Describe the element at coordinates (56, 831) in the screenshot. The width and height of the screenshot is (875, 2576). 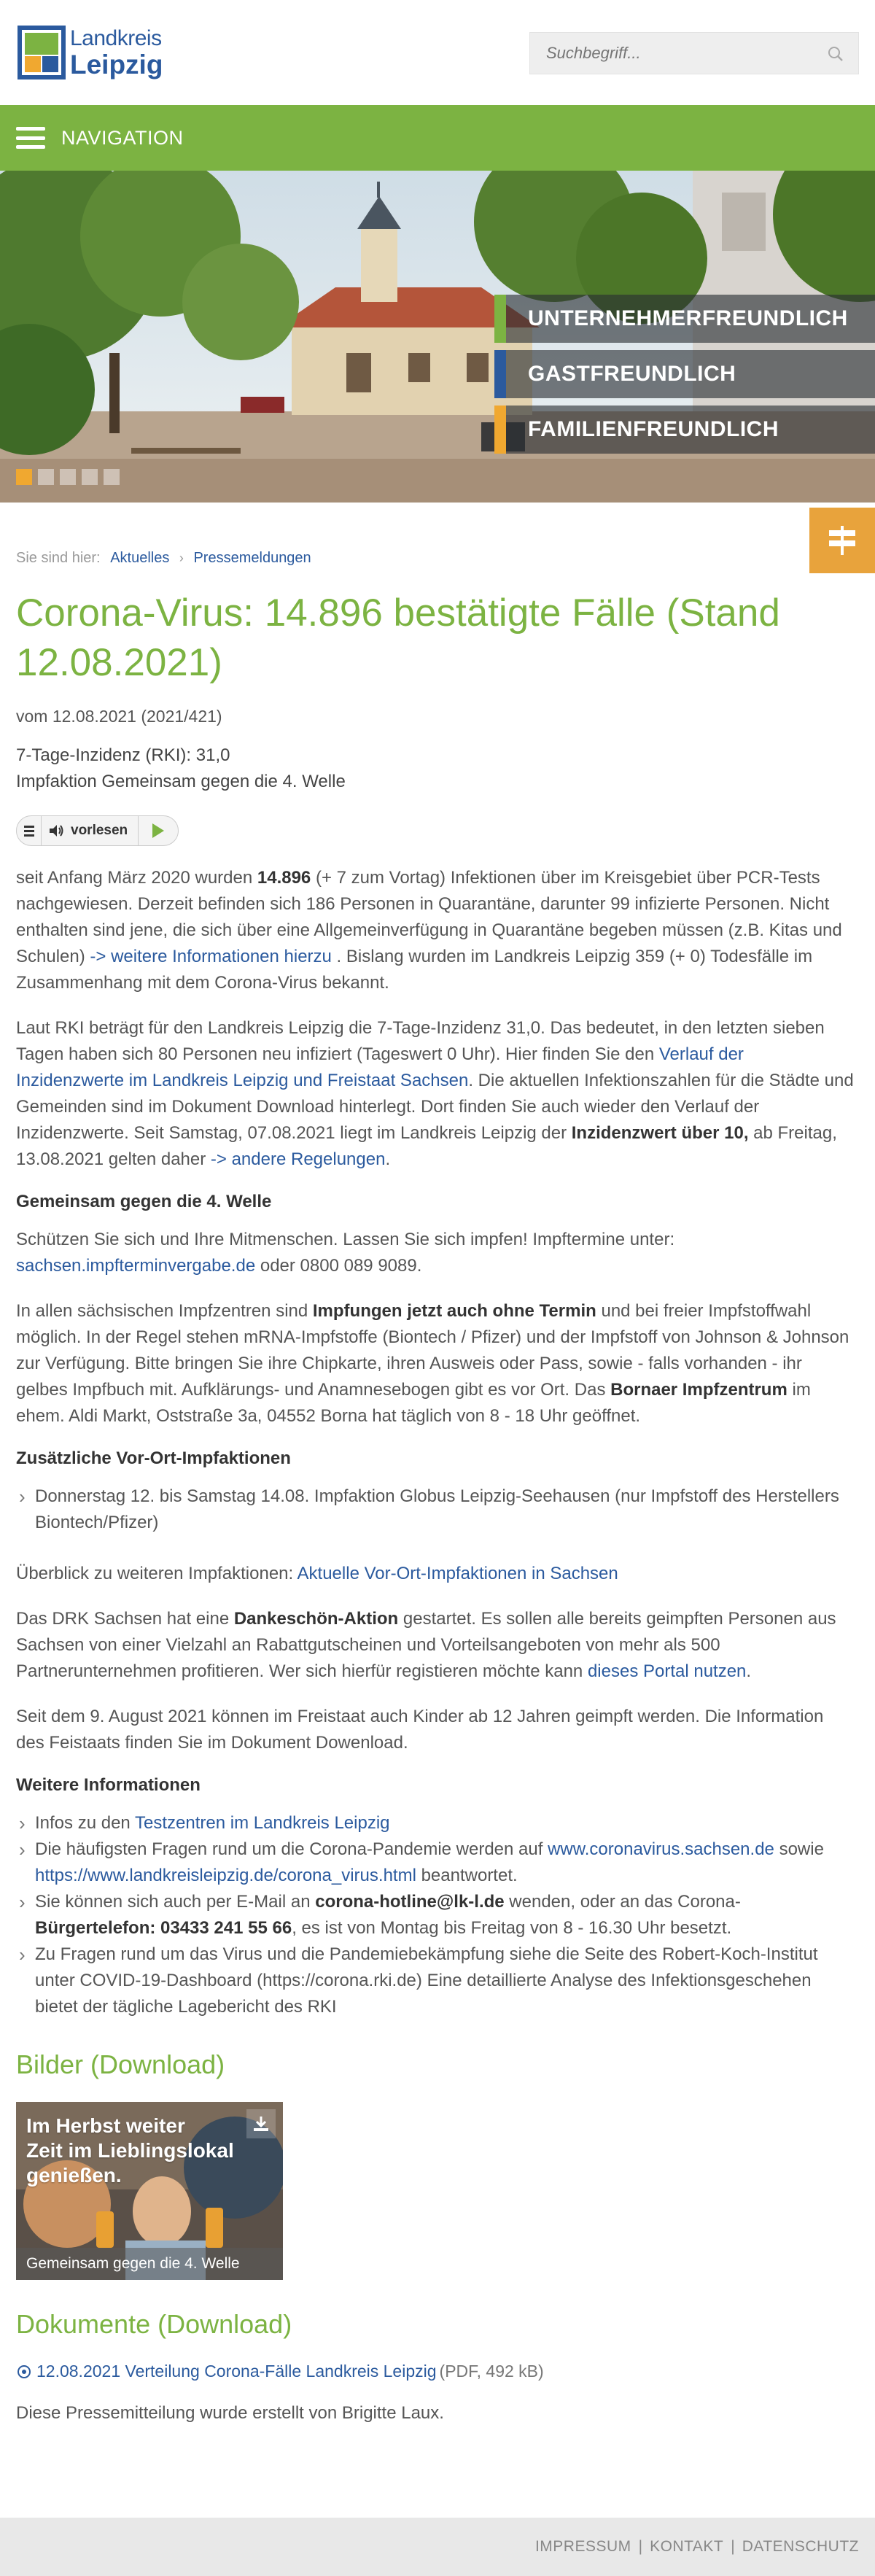
I see `speaker-icon` at that location.